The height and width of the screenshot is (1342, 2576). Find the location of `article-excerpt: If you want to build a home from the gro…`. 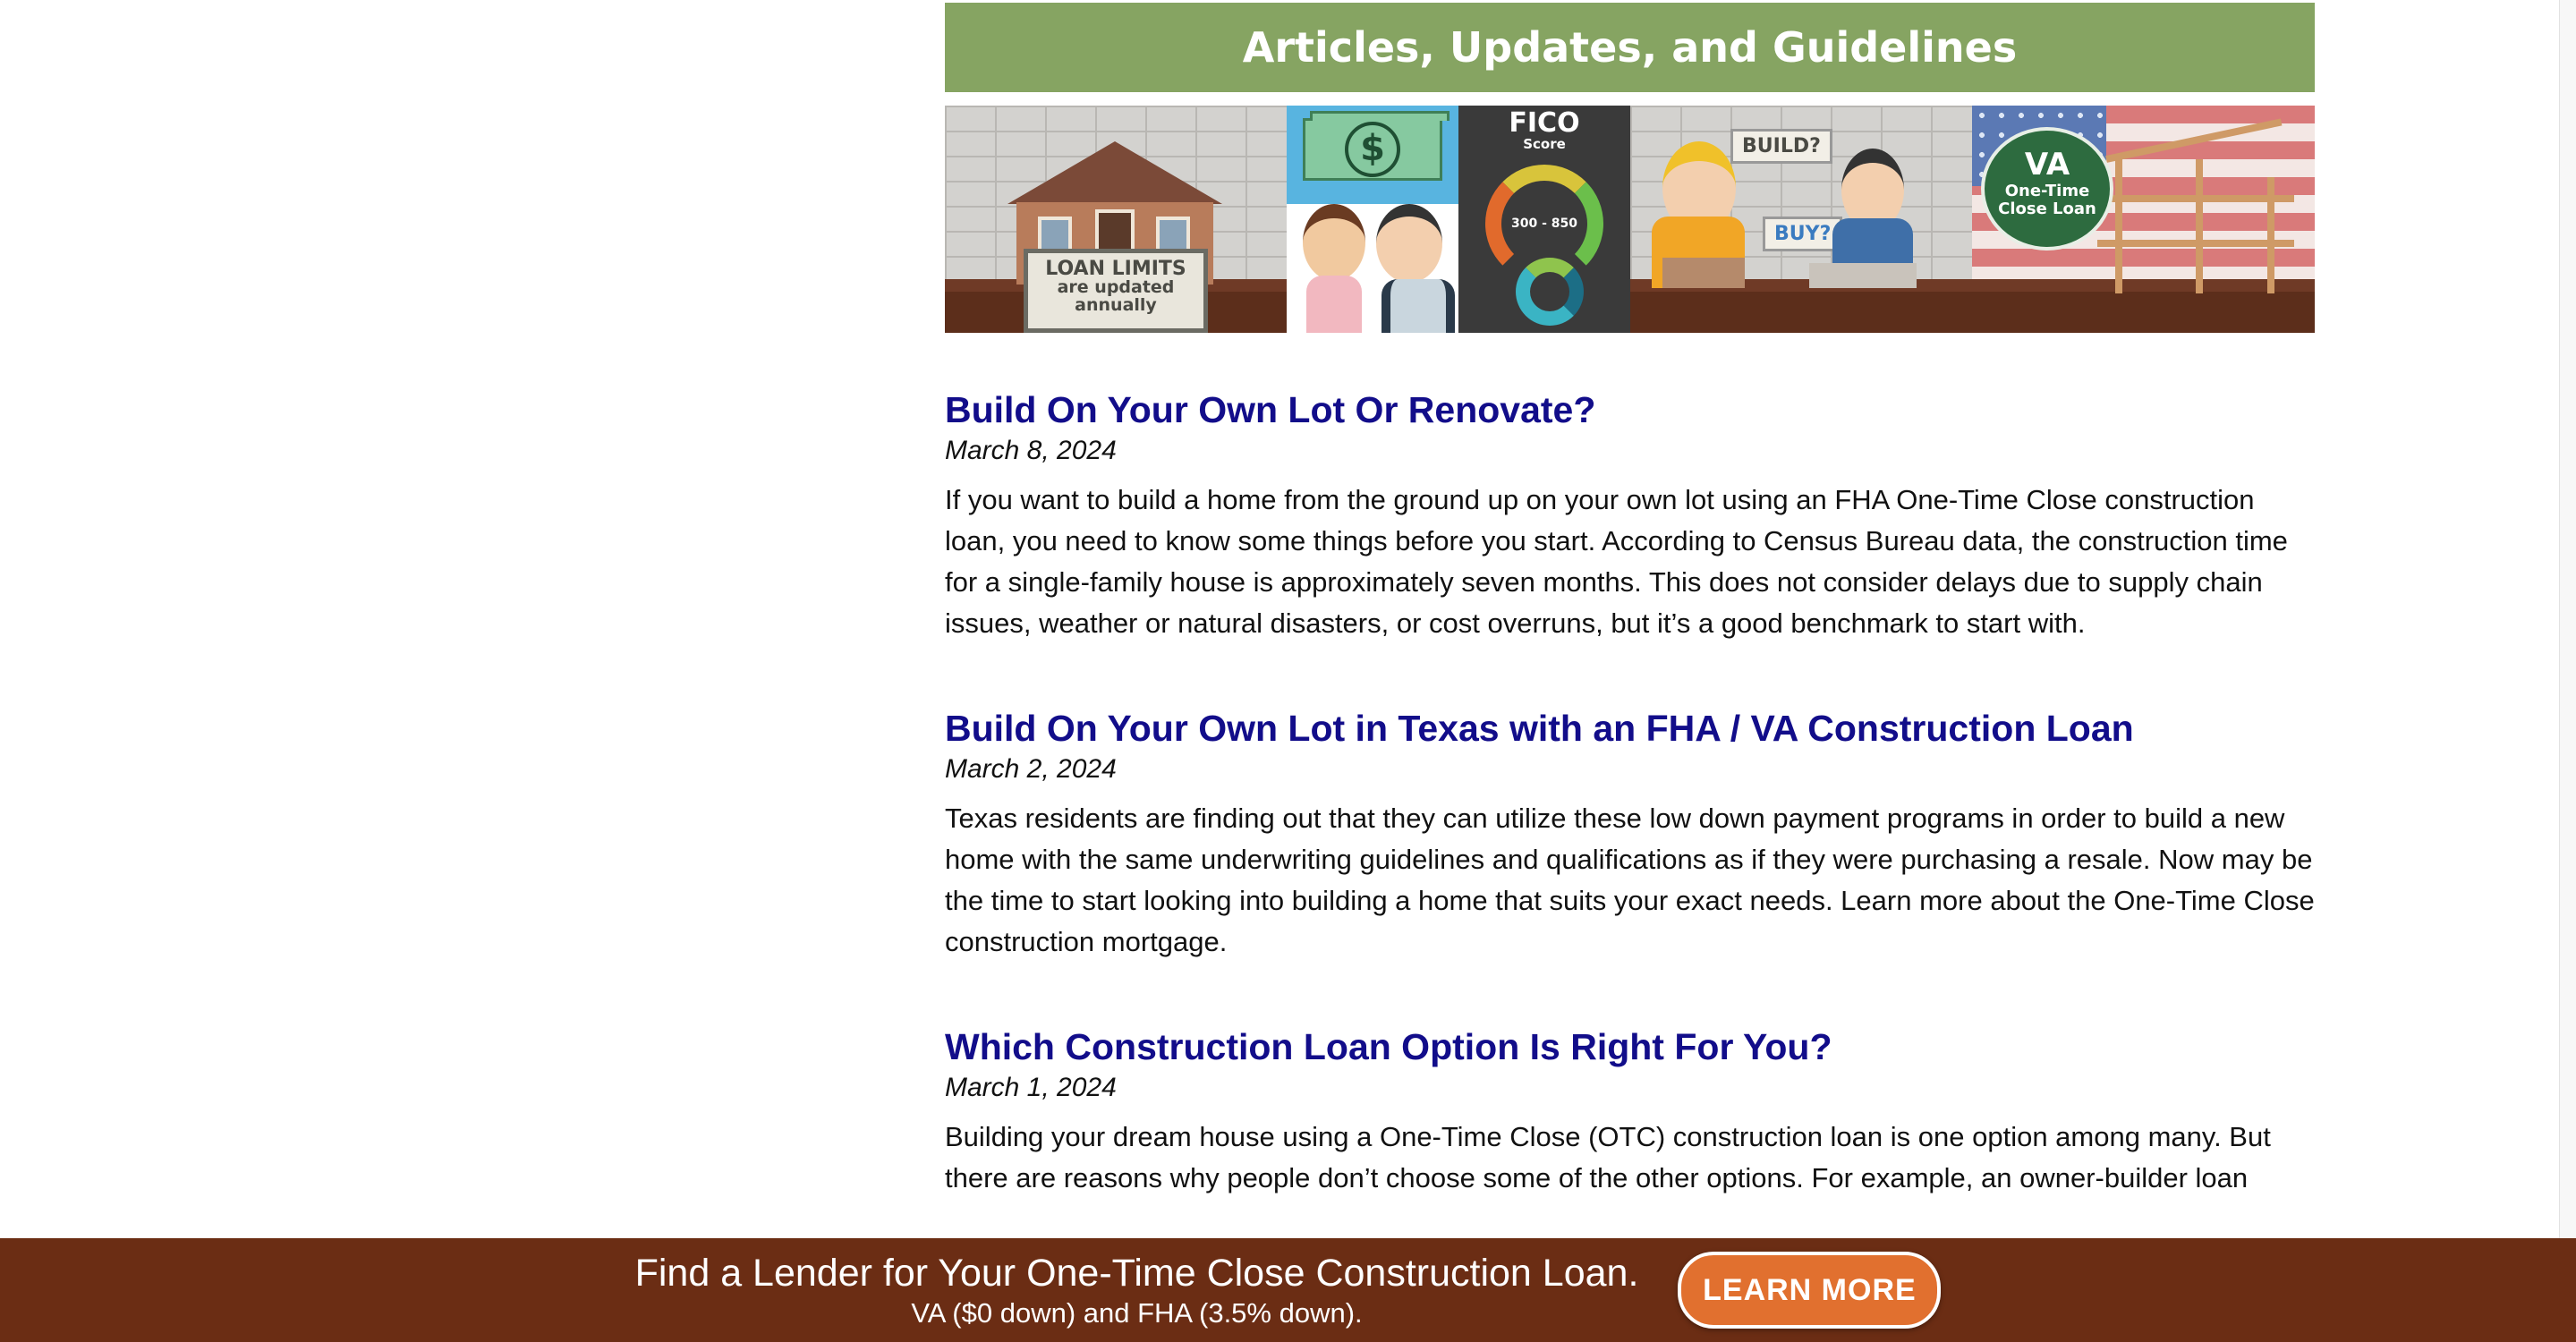

article-excerpt: If you want to build a home from the gro… is located at coordinates (1616, 561).